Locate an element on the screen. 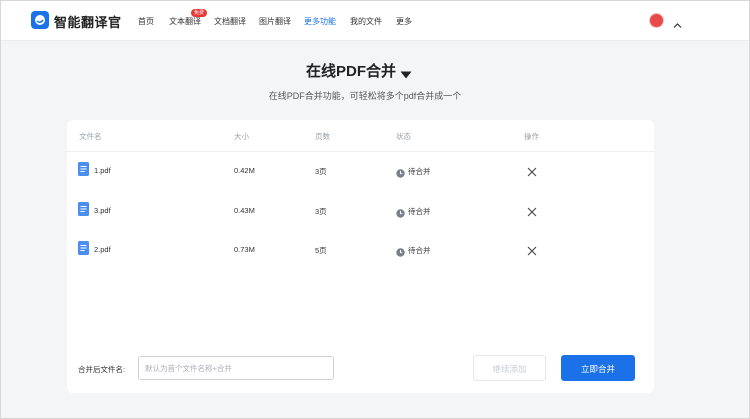  table-row: 3.pdf 0.43M 3页 待合并 is located at coordinates (360, 210).